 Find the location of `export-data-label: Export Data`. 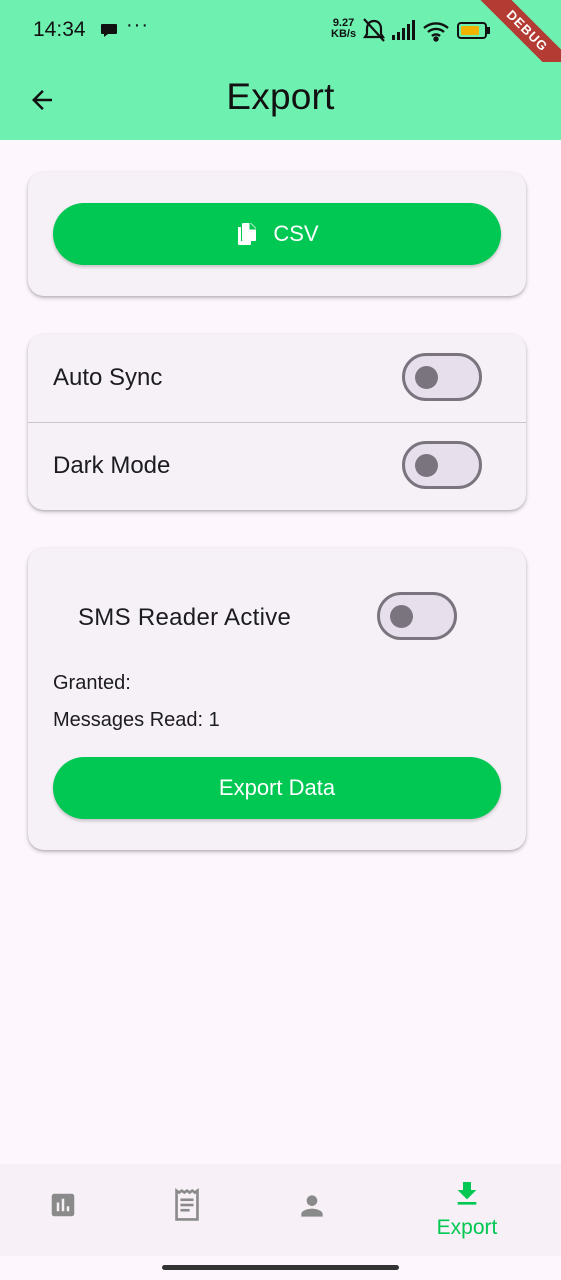

export-data-label: Export Data is located at coordinates (277, 787).